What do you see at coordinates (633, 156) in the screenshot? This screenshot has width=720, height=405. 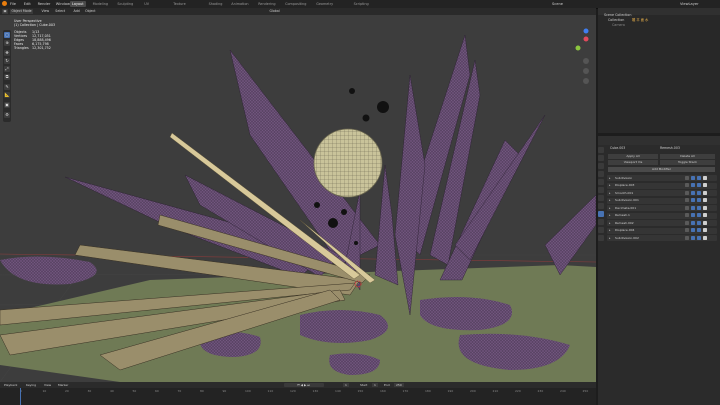 I see `apply-all-button: Apply All` at bounding box center [633, 156].